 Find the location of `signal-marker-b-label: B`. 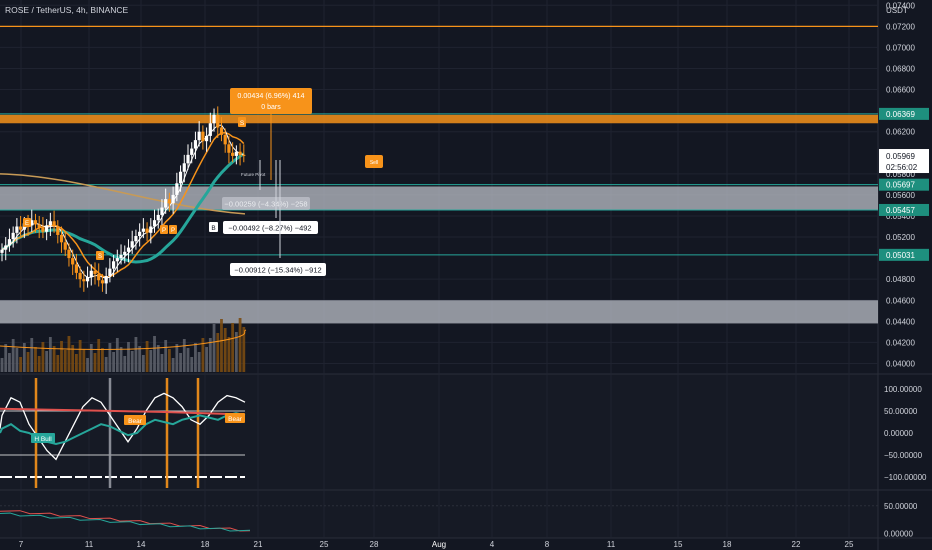

signal-marker-b-label: B is located at coordinates (213, 228).